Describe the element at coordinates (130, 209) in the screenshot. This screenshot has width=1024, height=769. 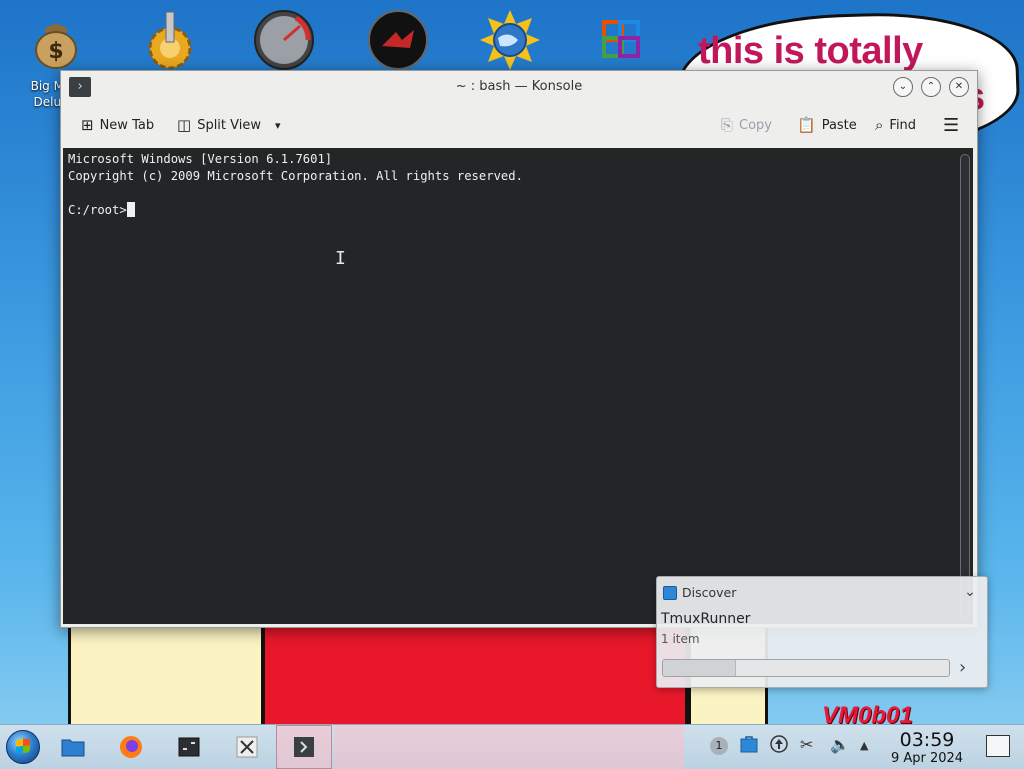
I see `terminal-cursor` at that location.